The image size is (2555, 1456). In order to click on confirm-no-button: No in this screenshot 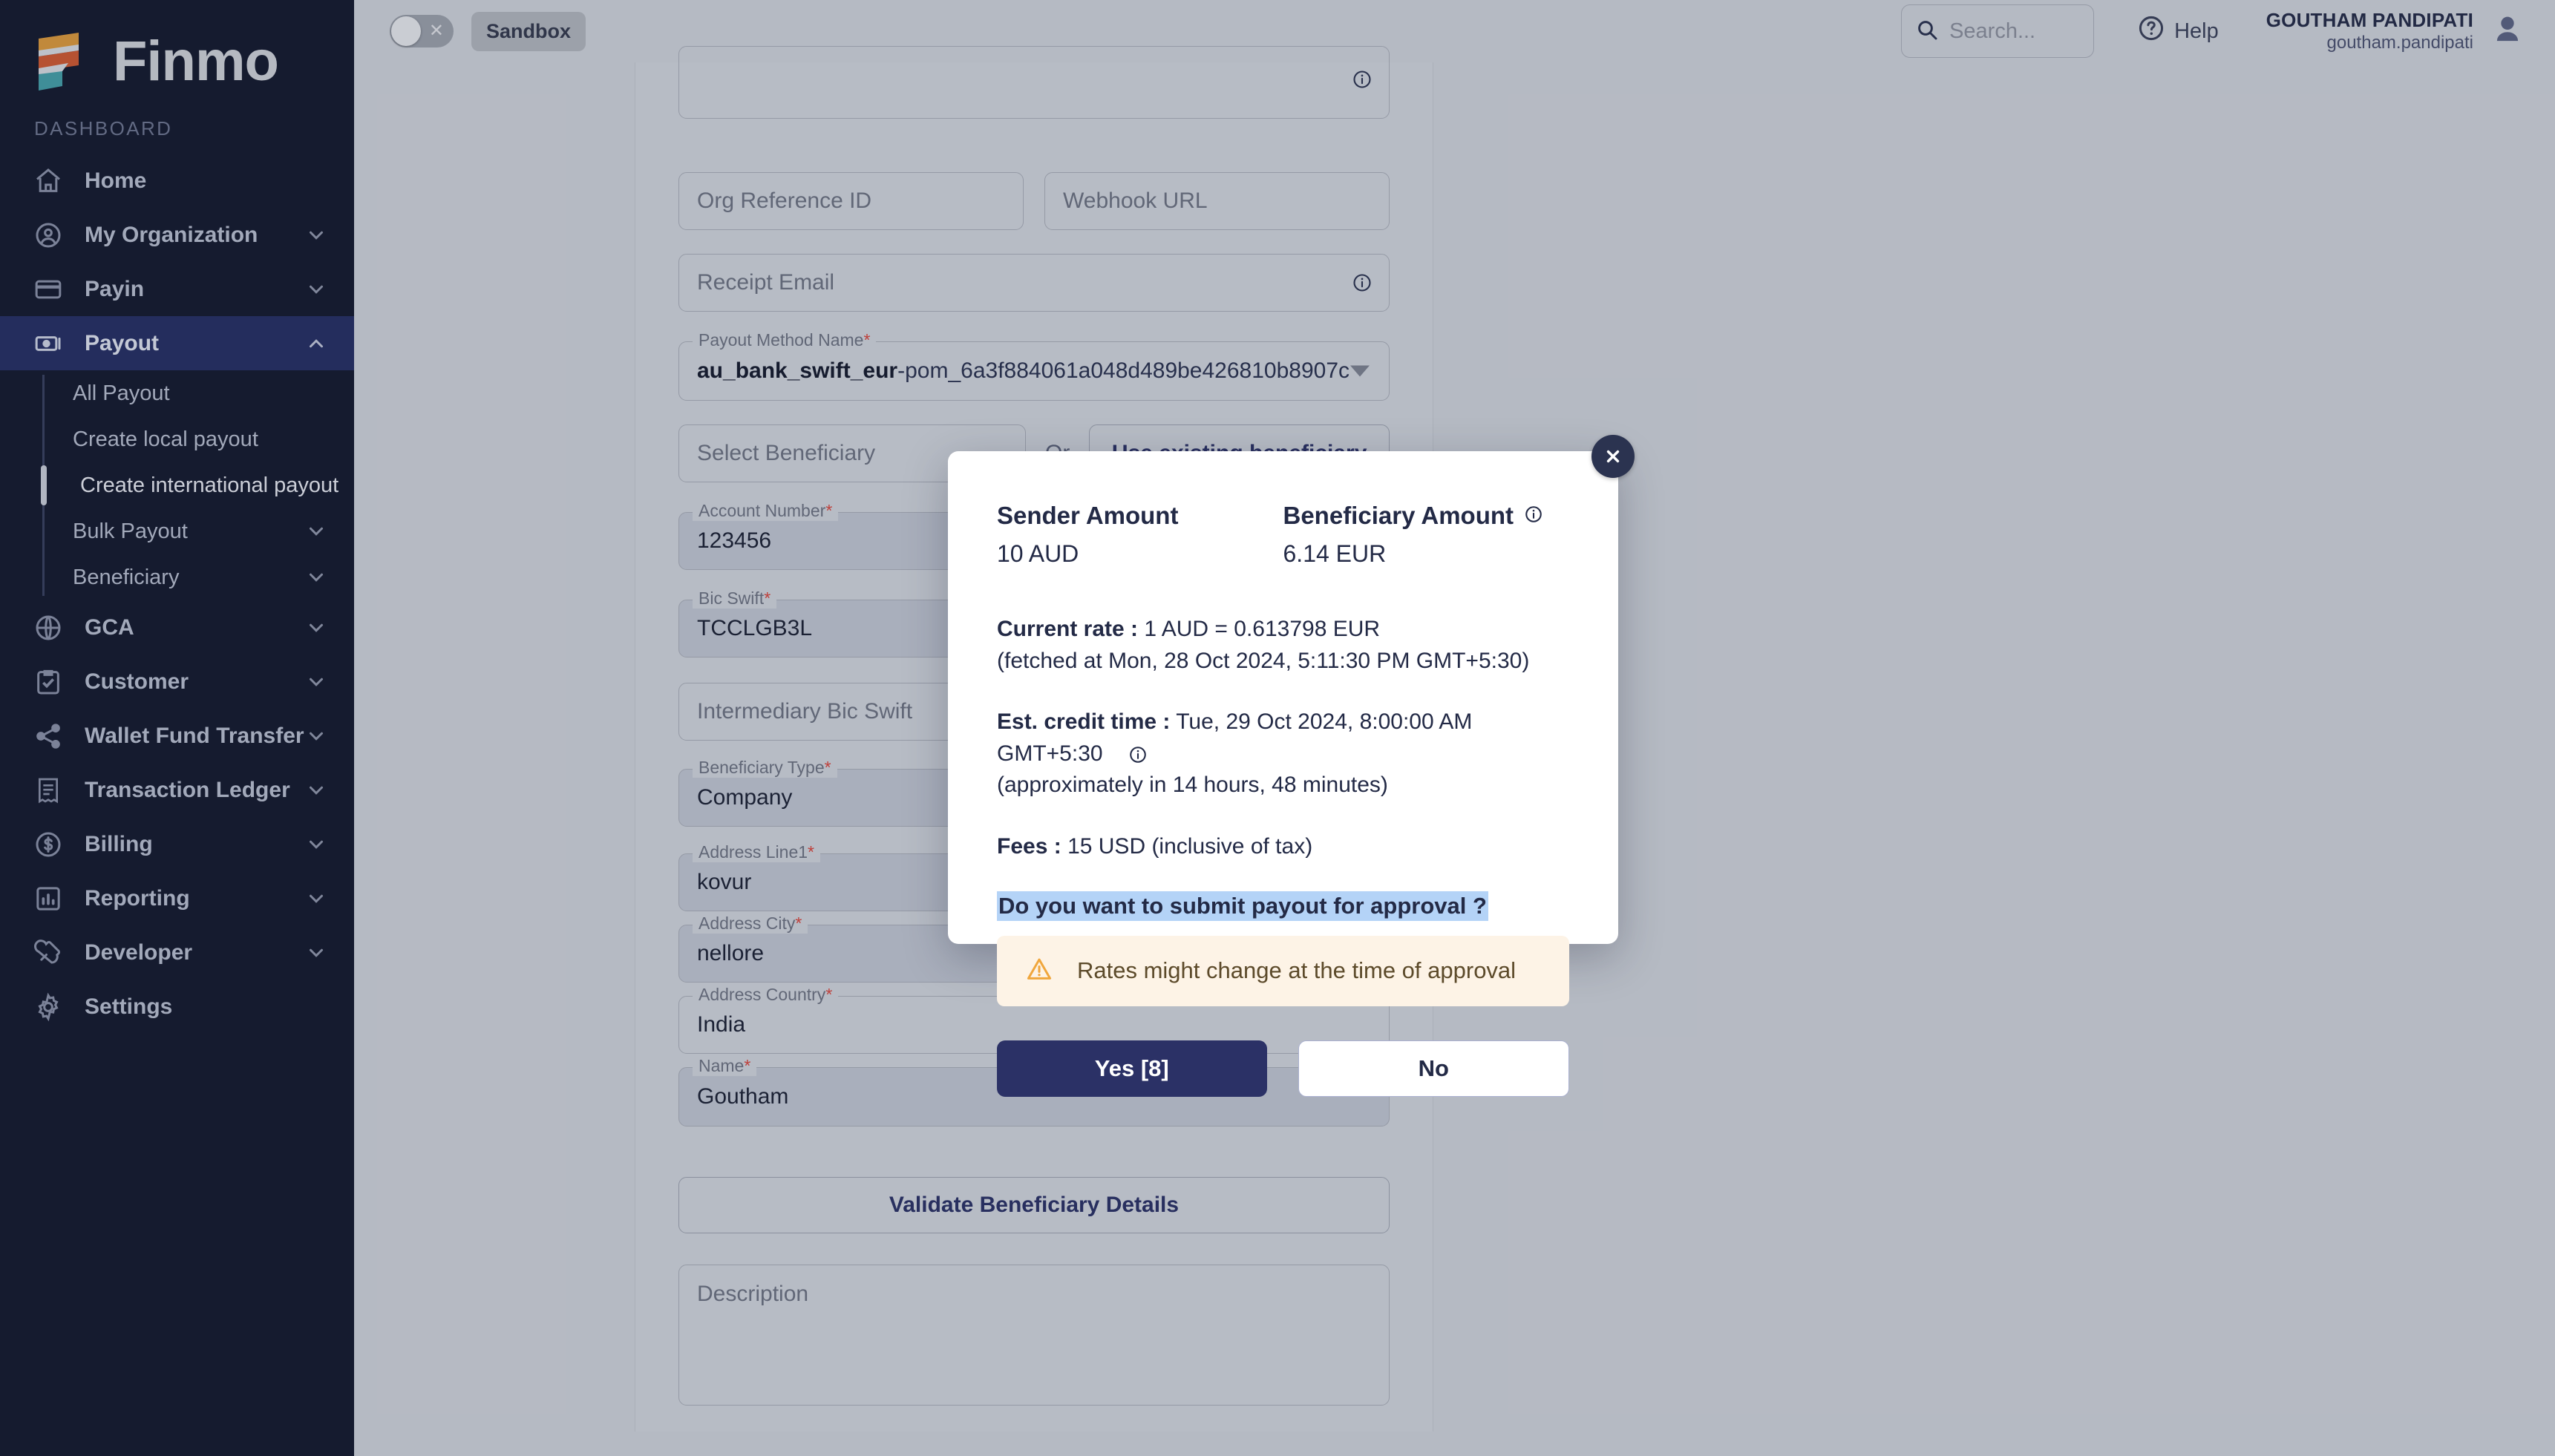, I will do `click(1434, 1069)`.